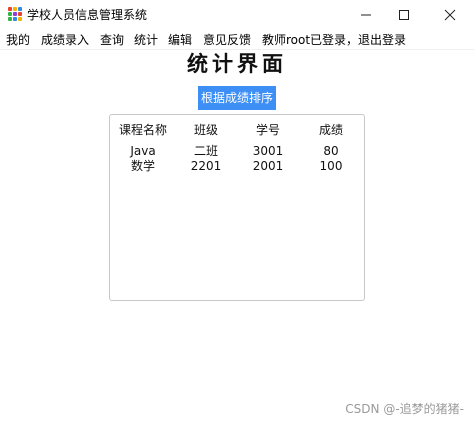 This screenshot has height=424, width=474. I want to click on column-header-student-id: 学号, so click(268, 130).